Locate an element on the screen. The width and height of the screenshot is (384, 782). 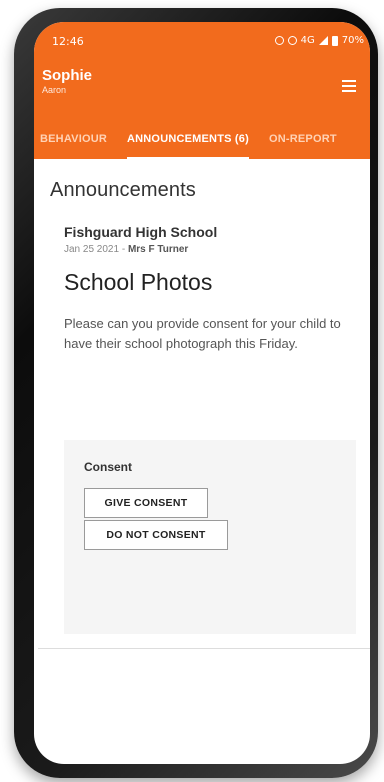
do-not-consent-button: DO NOT CONSENT is located at coordinates (156, 535).